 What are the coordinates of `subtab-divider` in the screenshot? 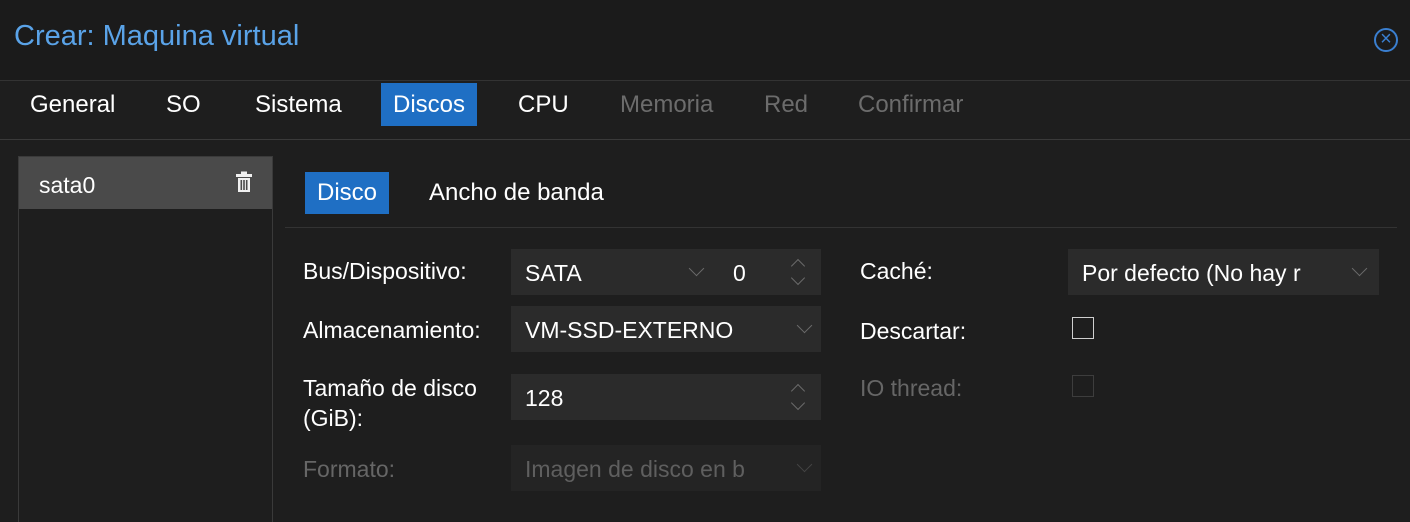 It's located at (841, 227).